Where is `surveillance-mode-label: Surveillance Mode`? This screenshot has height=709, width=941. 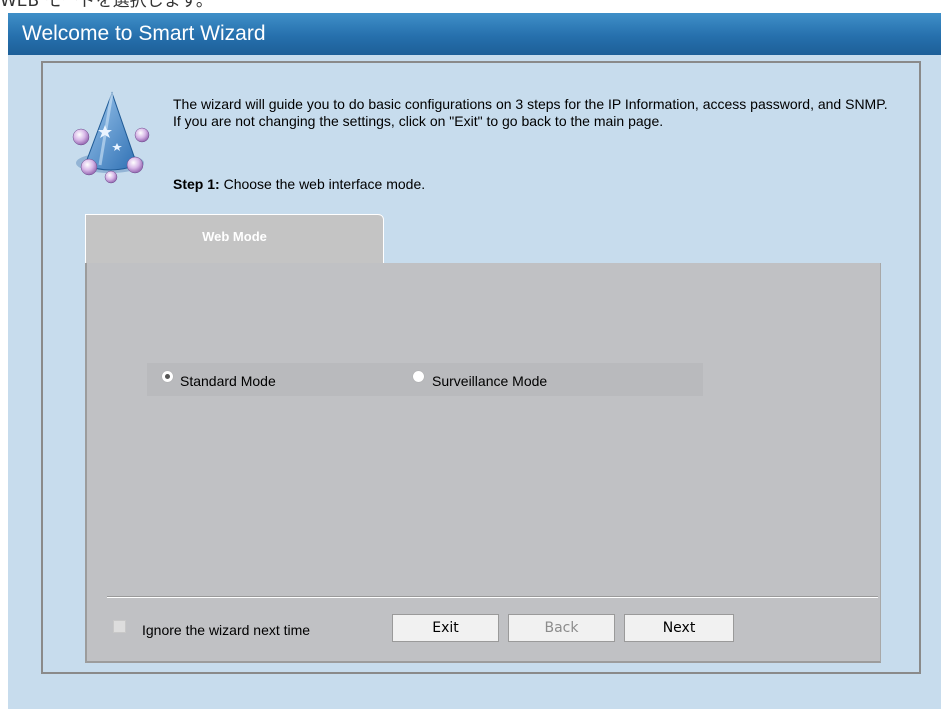
surveillance-mode-label: Surveillance Mode is located at coordinates (489, 381).